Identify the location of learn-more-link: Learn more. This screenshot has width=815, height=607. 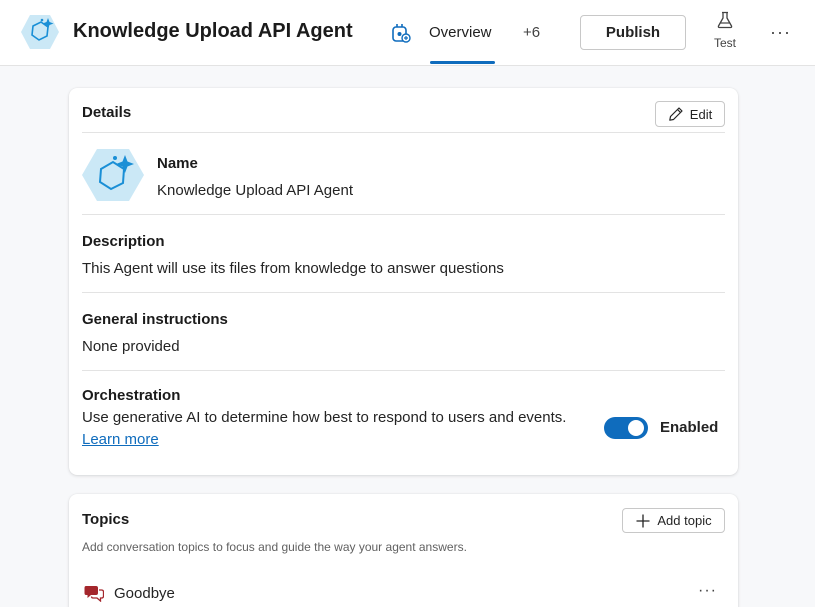
(120, 439).